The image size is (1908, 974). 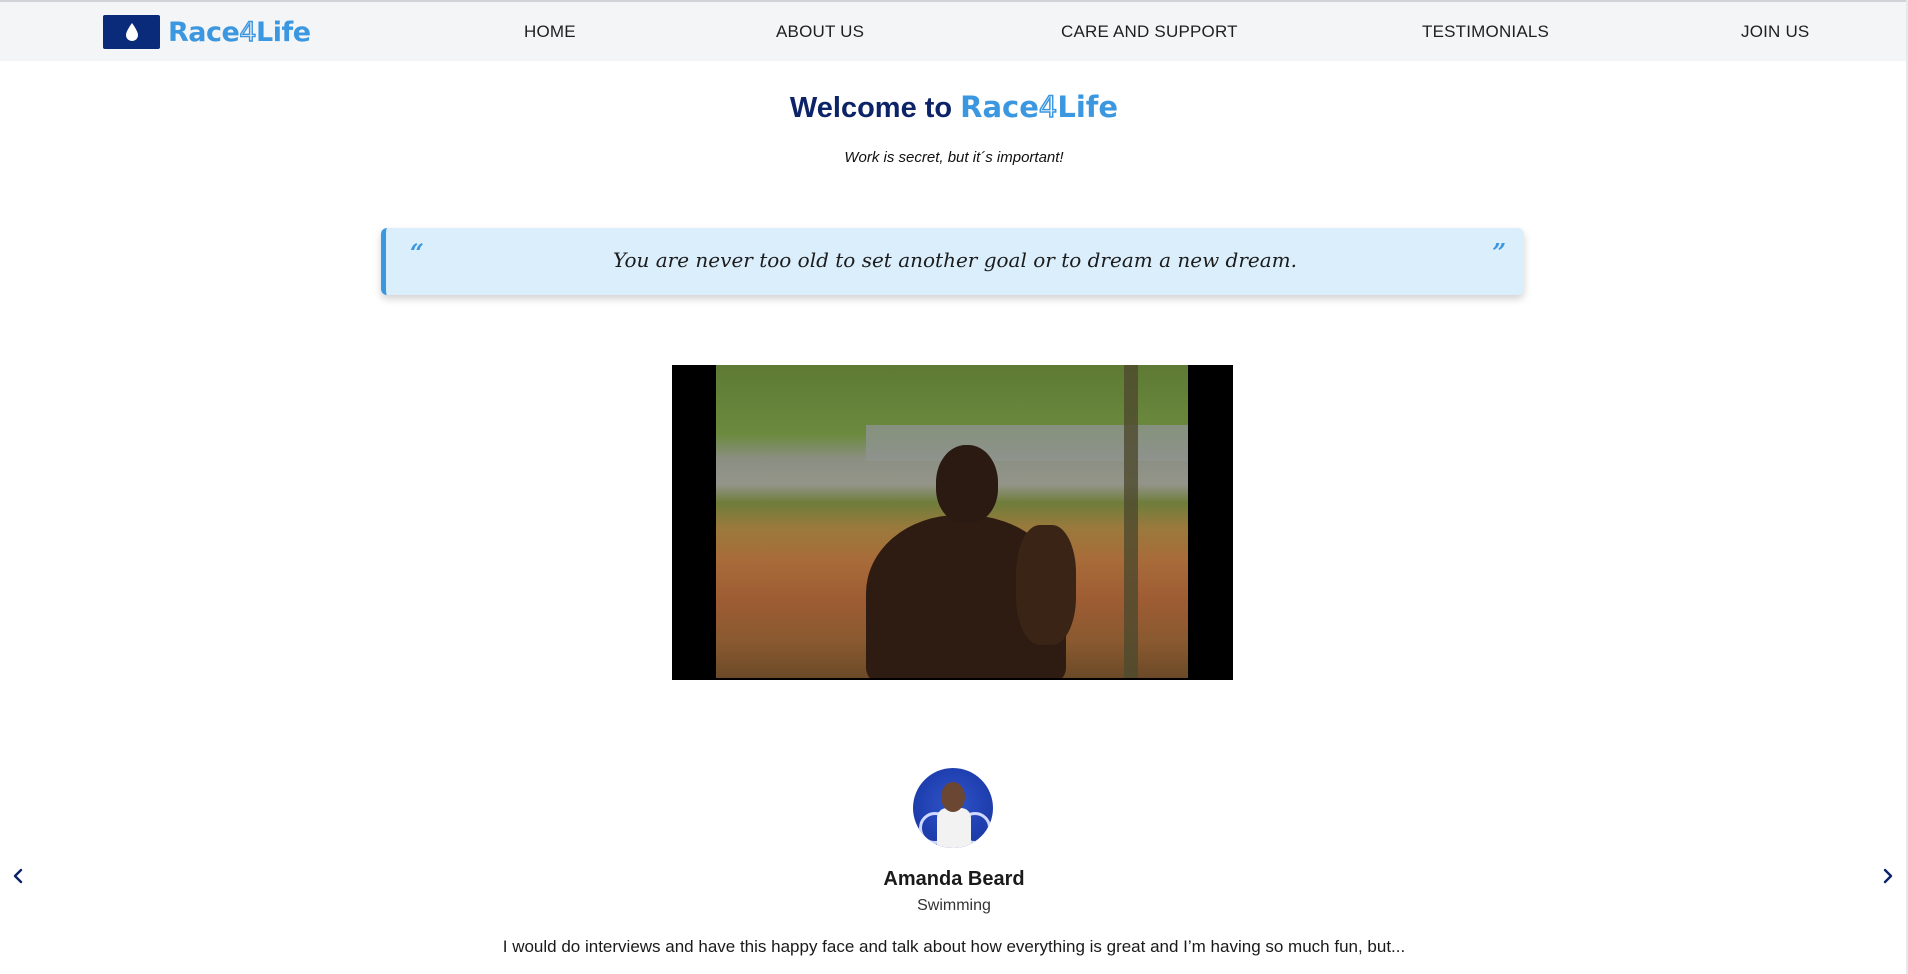 I want to click on avatar, so click(x=953, y=808).